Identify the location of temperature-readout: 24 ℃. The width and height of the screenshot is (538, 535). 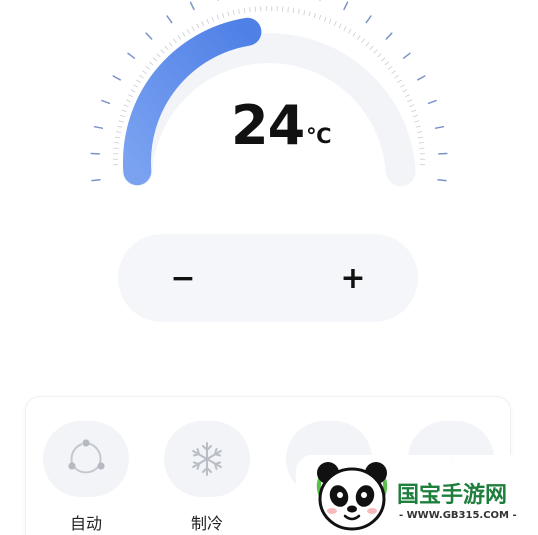
(281, 126).